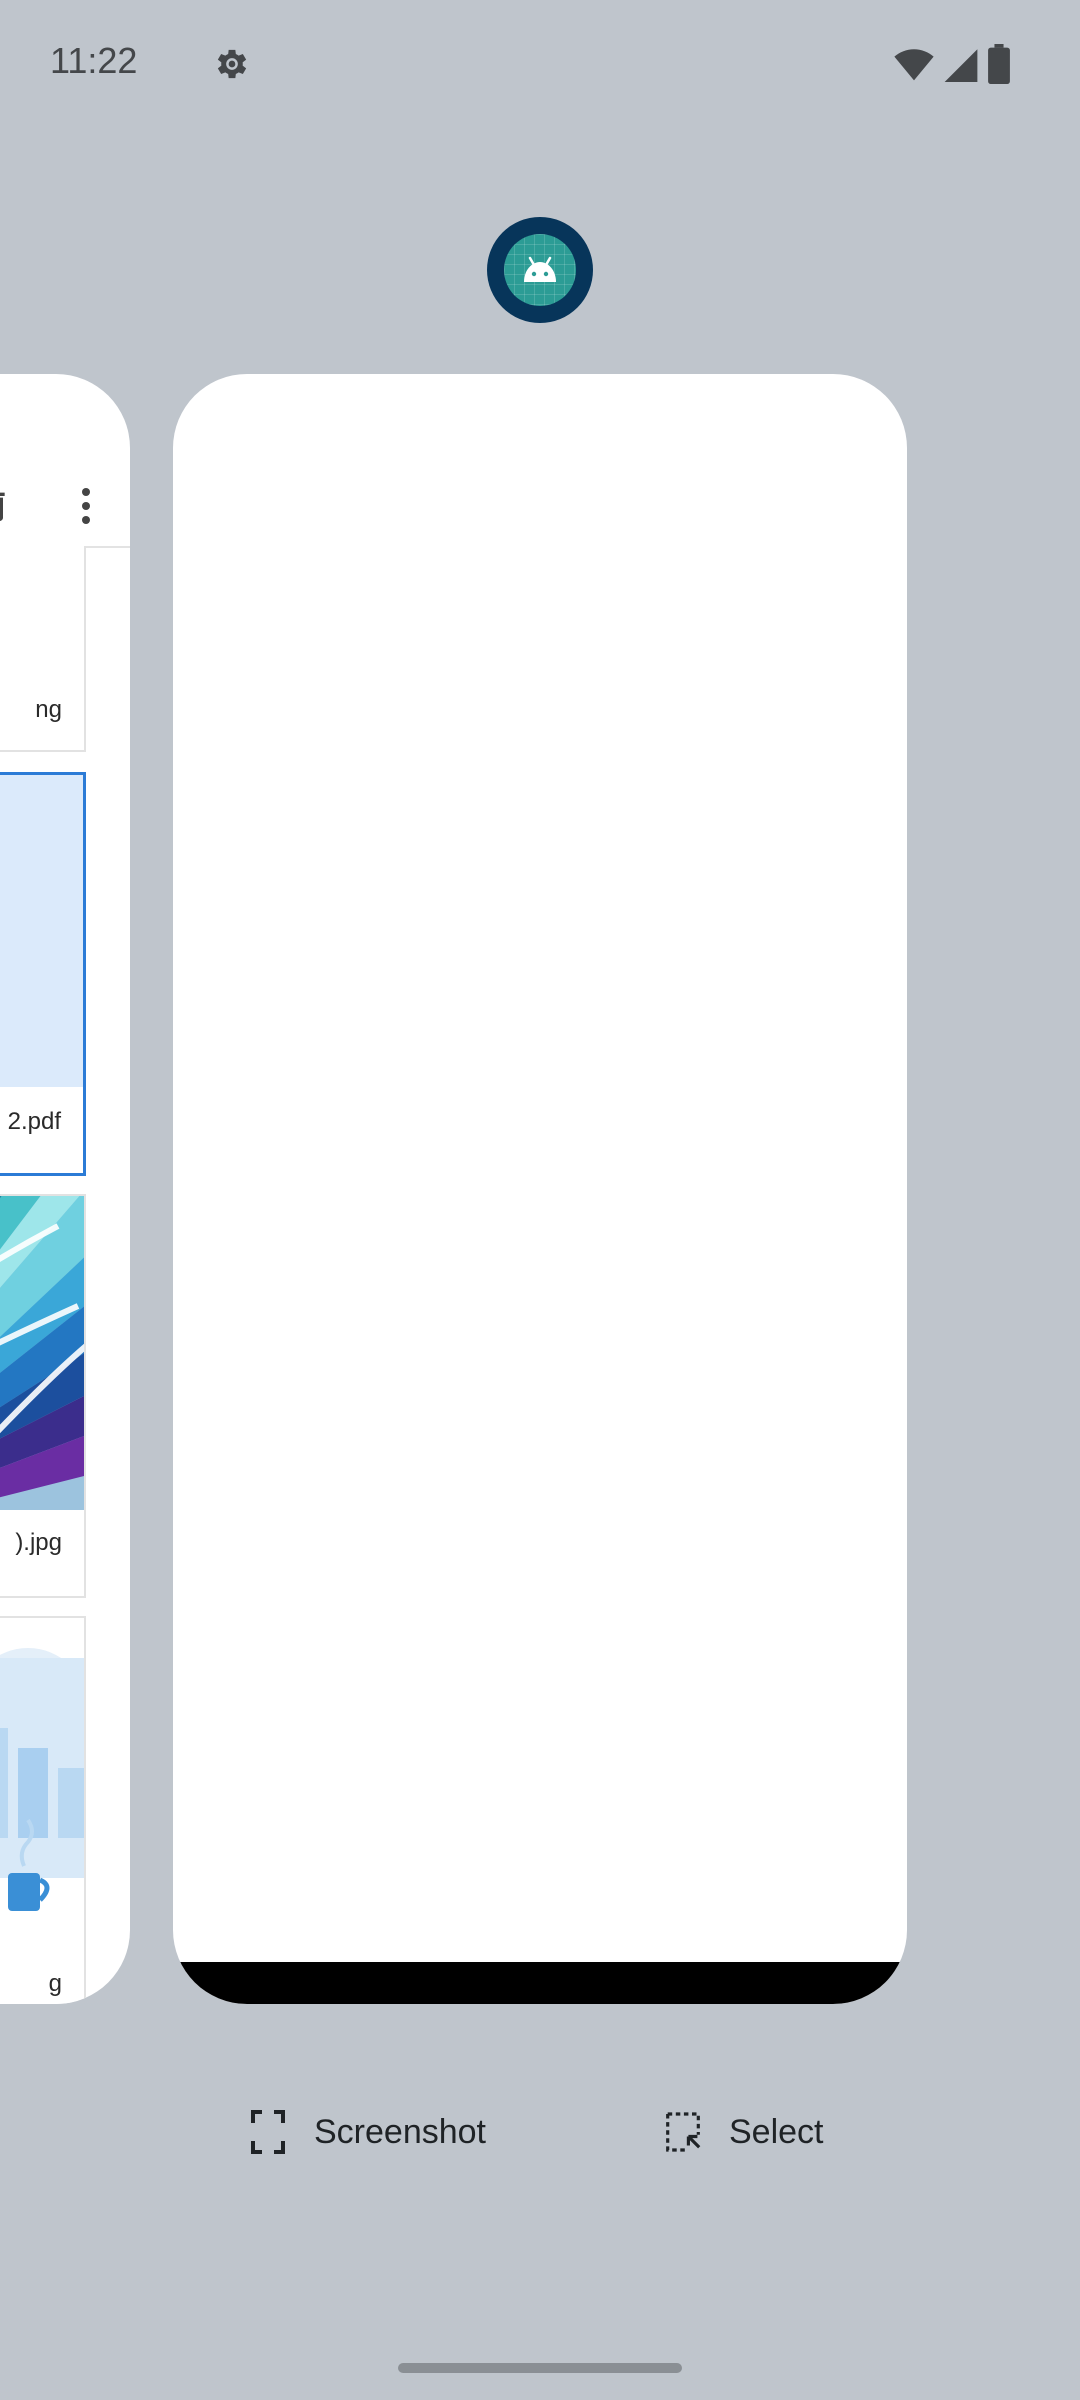 Image resolution: width=1080 pixels, height=2400 pixels. I want to click on color-swatch-thumbnail, so click(42, 1353).